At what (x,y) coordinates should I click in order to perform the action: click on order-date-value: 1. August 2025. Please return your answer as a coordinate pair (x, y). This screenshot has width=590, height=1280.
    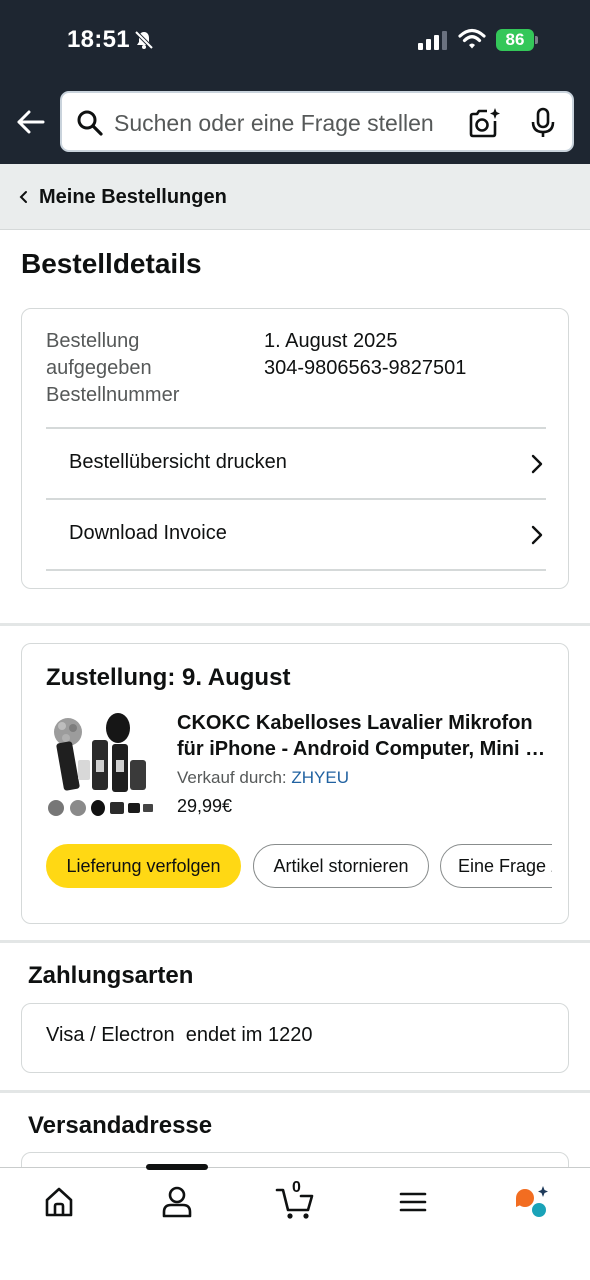
    Looking at the image, I should click on (331, 341).